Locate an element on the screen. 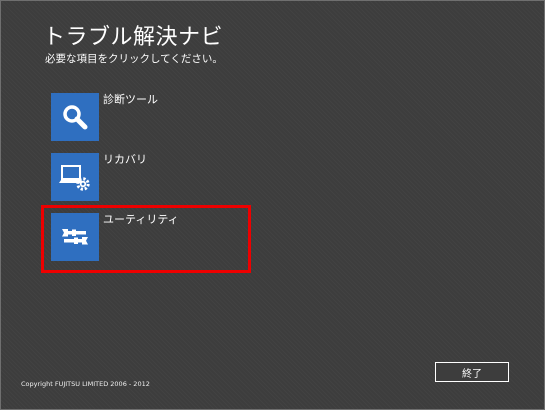  page-subtitle: 必要な項目をクリックしてください。 is located at coordinates (134, 59).